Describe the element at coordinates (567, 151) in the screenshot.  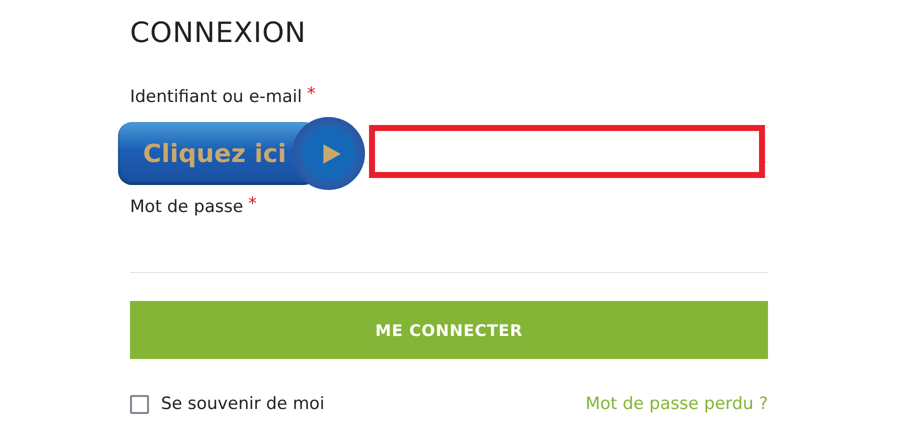
I see `input-field` at that location.